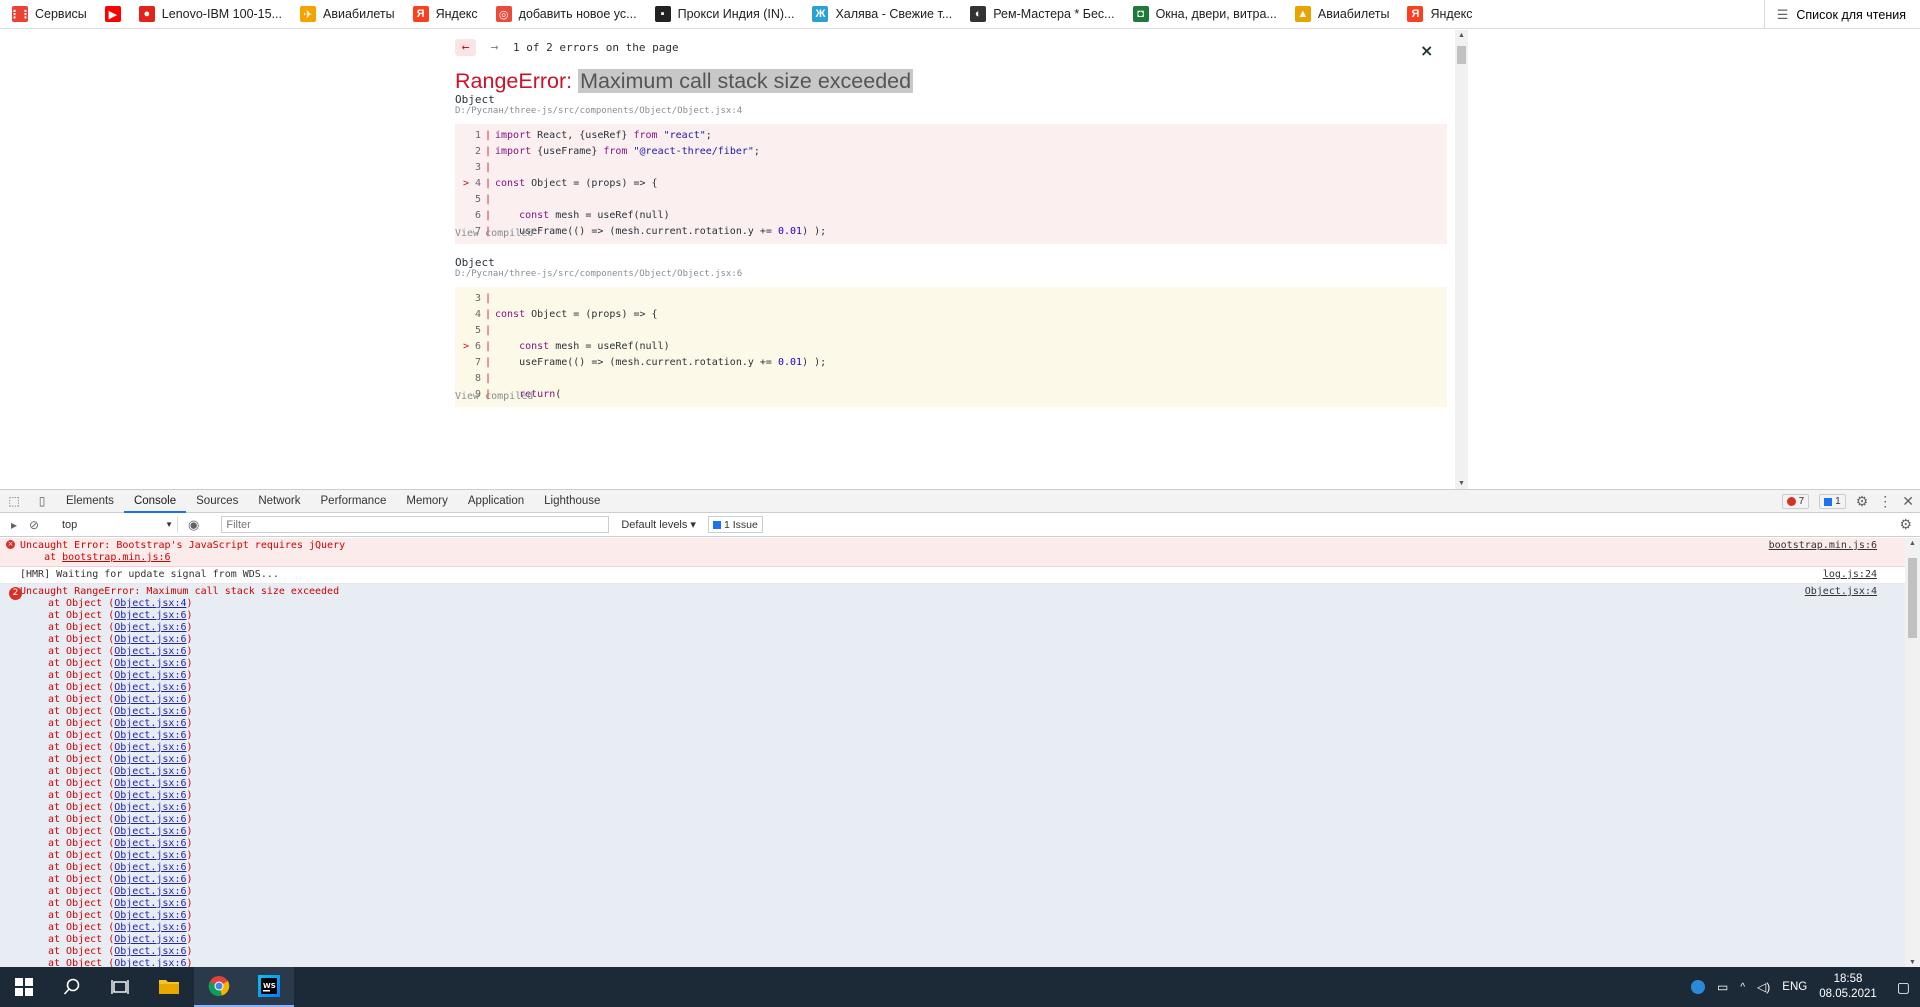 This screenshot has width=1920, height=1007. What do you see at coordinates (120, 987) in the screenshot?
I see `task-view-button` at bounding box center [120, 987].